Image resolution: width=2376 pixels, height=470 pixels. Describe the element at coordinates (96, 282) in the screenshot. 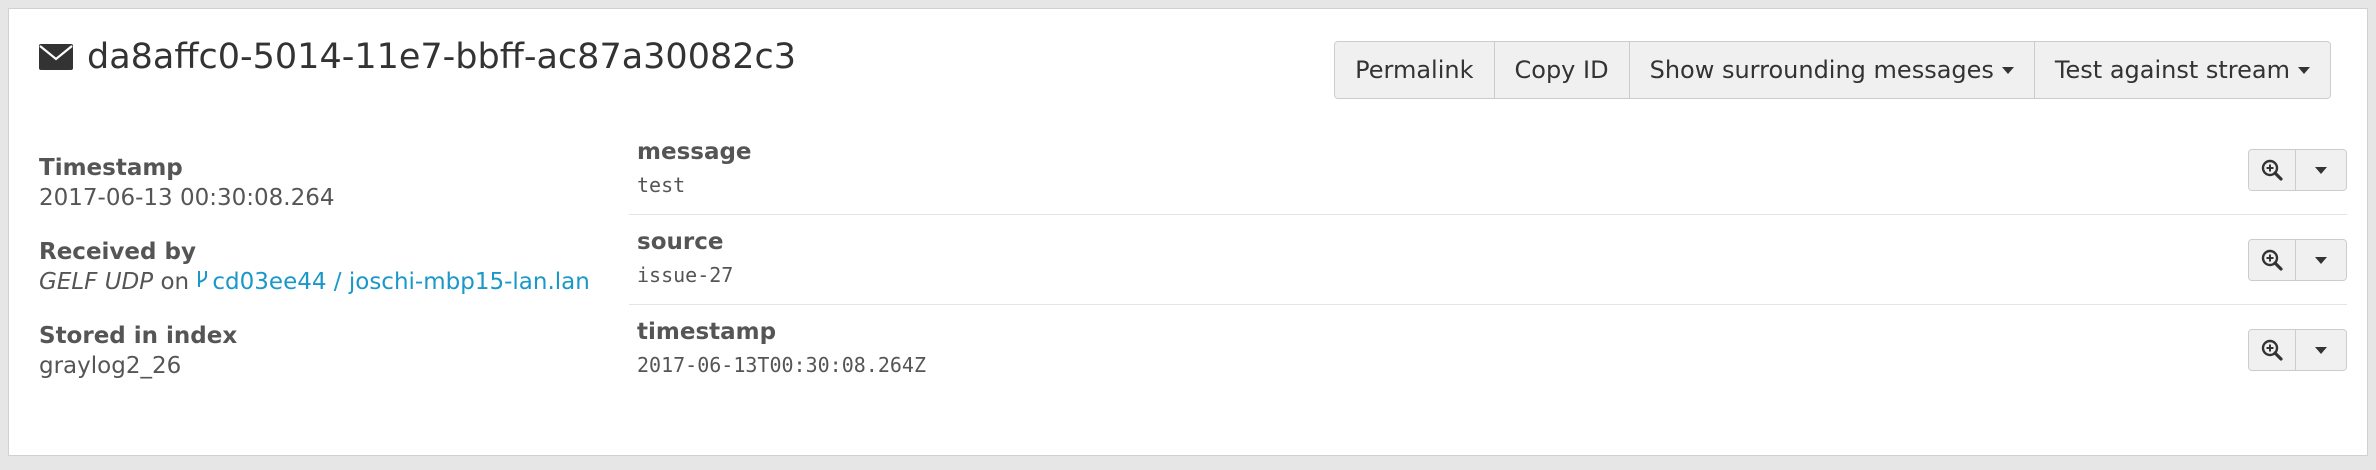

I see `input-name: GELF UDP` at that location.